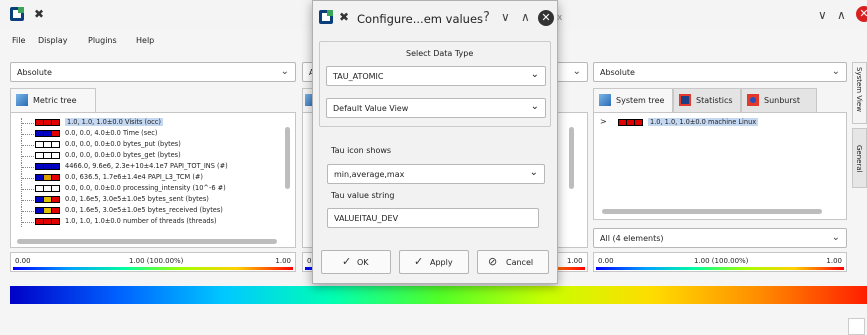 This screenshot has height=335, width=867. What do you see at coordinates (720, 166) in the screenshot?
I see `system-tree-panel: > 1.0, 1.0, 1.0±0.0 machine Linux` at bounding box center [720, 166].